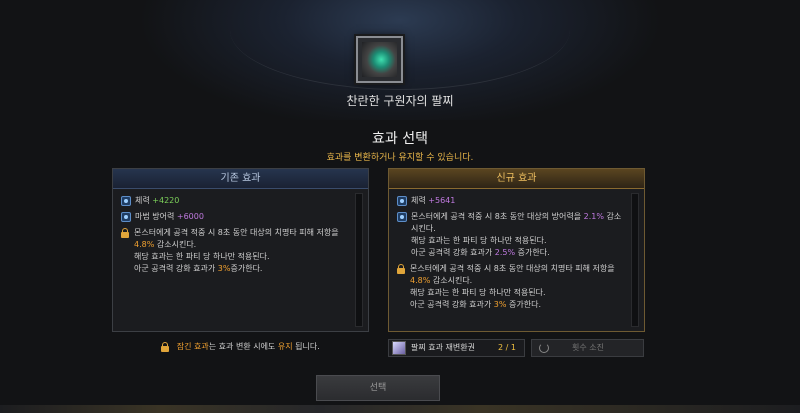  I want to click on reroll-button-label: 횟수 소진, so click(588, 347).